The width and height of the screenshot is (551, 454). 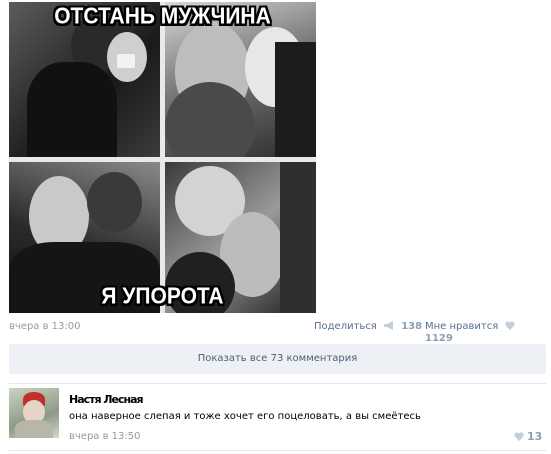 I want to click on like-button: Мне нравится 1129, so click(x=483, y=332).